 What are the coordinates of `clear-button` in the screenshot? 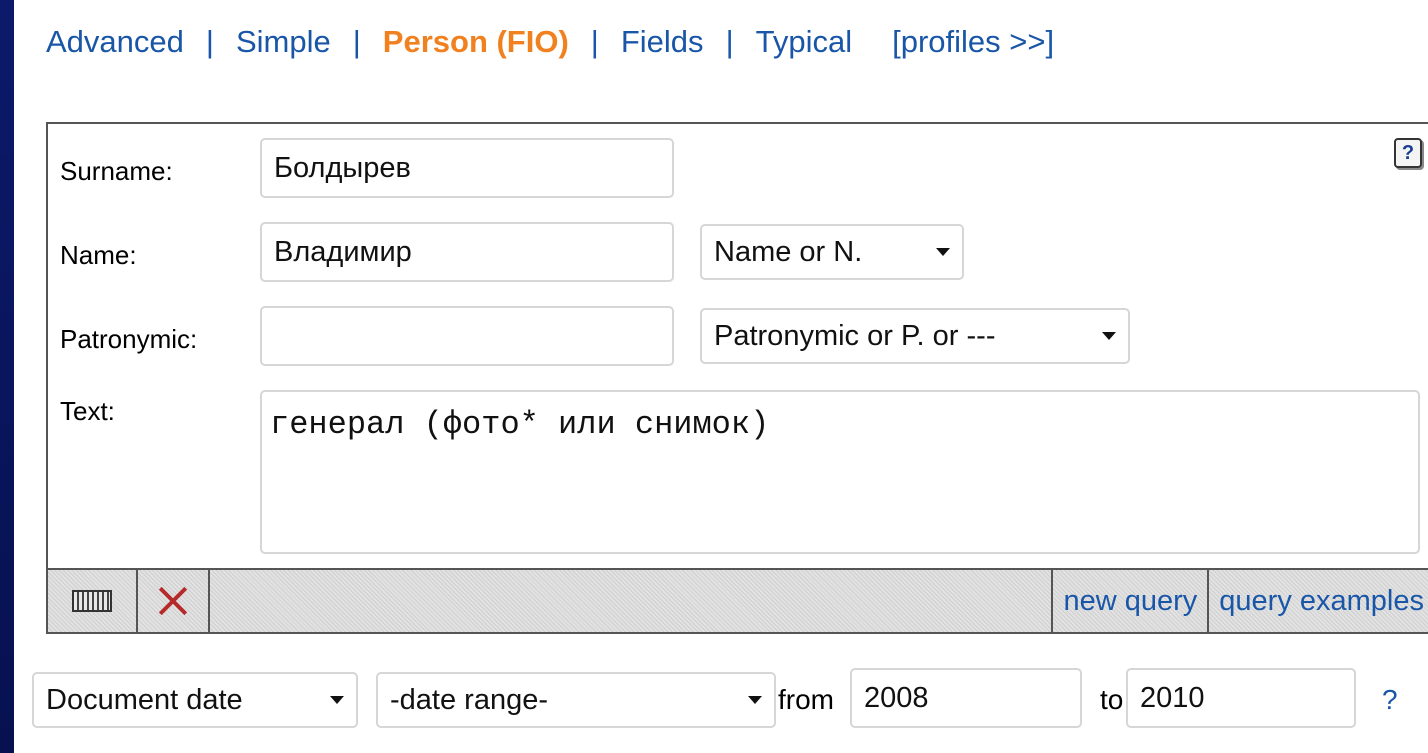 It's located at (174, 601).